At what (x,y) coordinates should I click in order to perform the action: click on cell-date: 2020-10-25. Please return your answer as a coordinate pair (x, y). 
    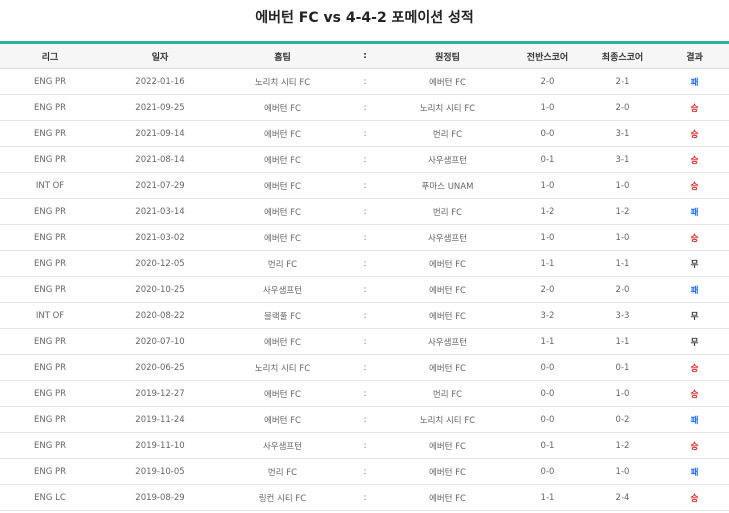
    Looking at the image, I should click on (160, 289).